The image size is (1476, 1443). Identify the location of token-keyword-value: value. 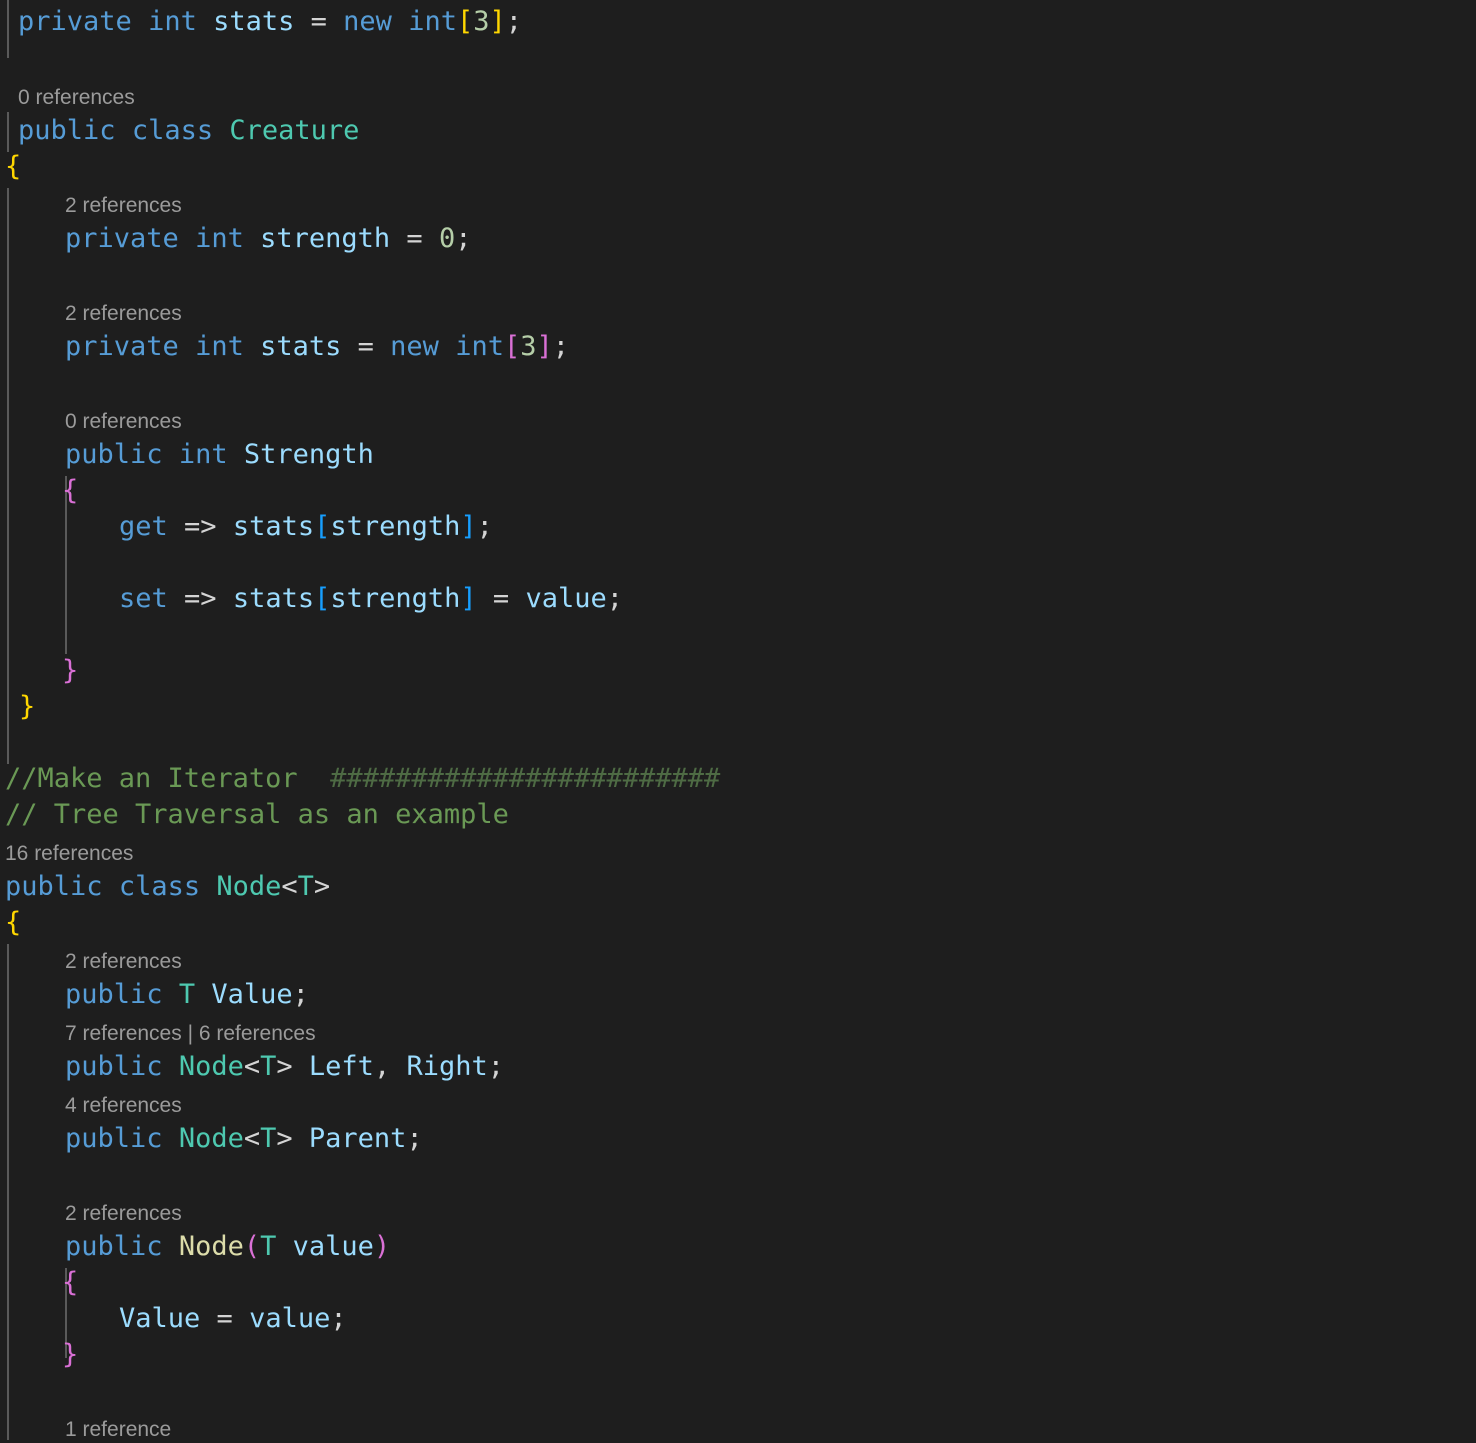
(566, 598).